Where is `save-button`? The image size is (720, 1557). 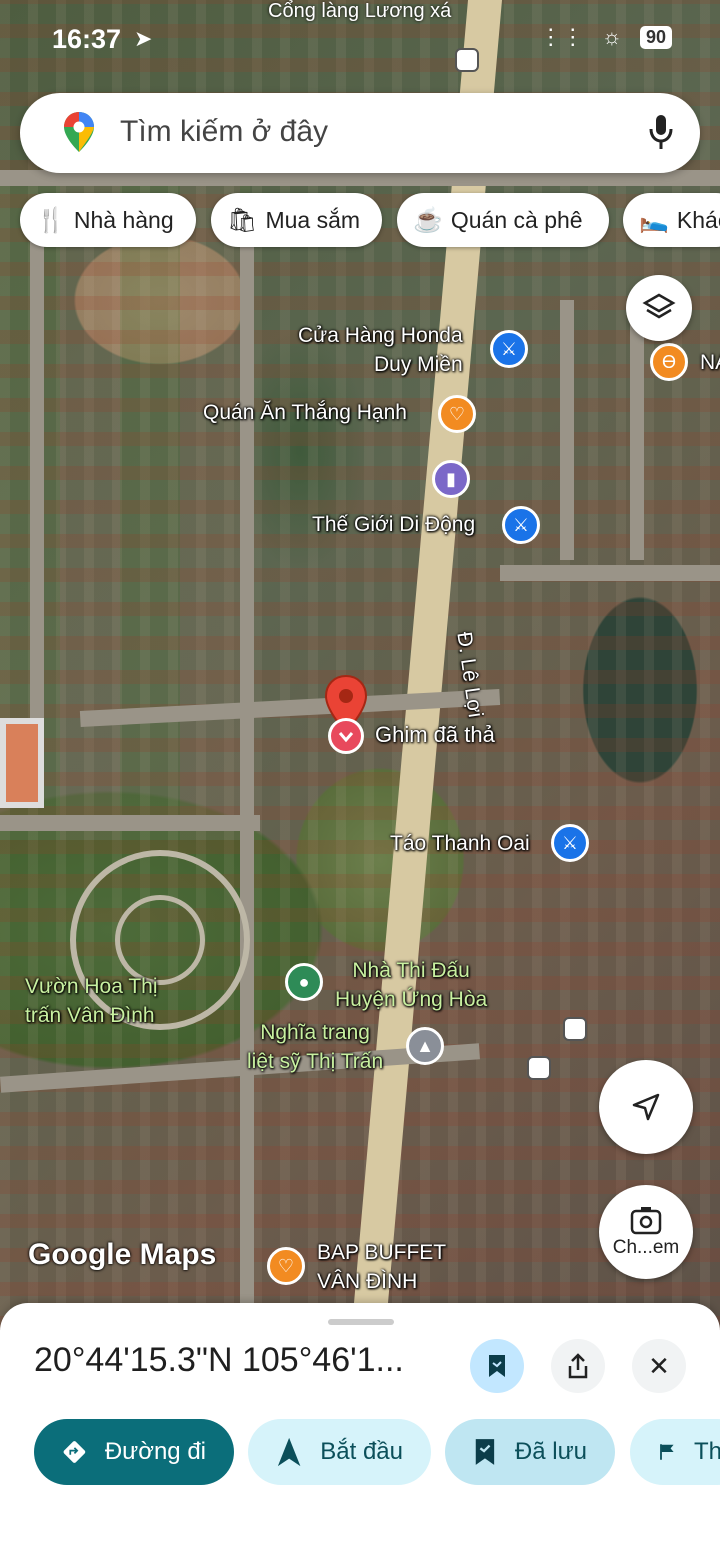 save-button is located at coordinates (497, 1366).